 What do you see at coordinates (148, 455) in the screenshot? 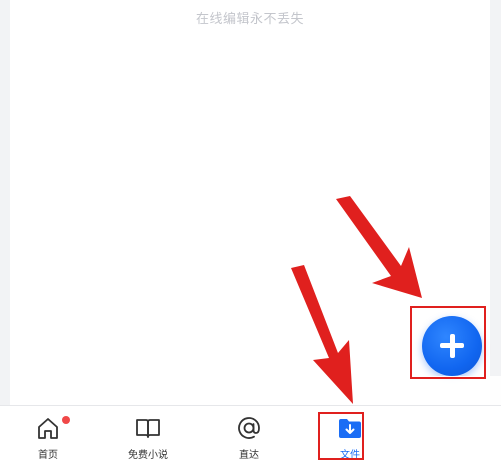
I see `tab-free-novels-label: 免费小说` at bounding box center [148, 455].